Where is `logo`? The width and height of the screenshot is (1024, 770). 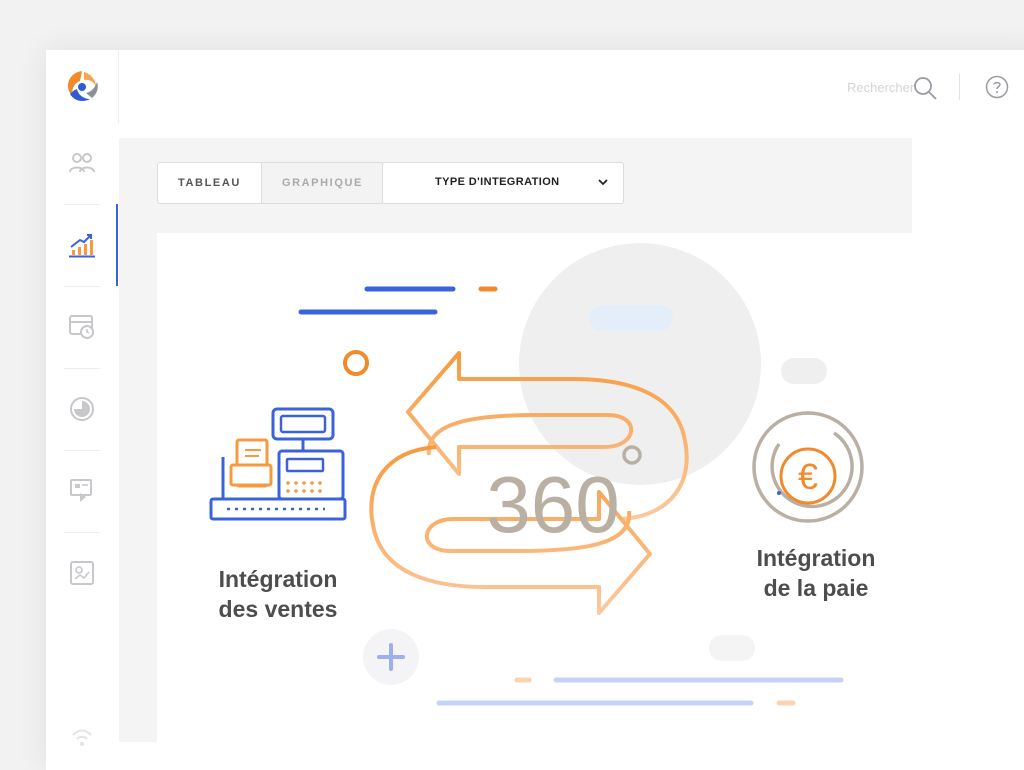 logo is located at coordinates (82, 86).